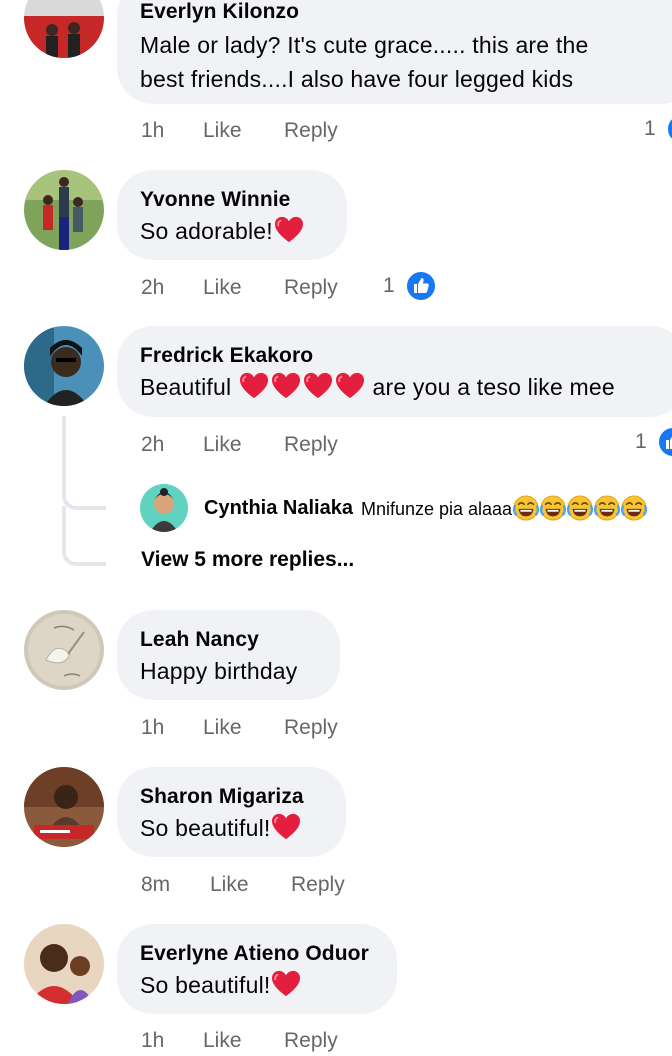  I want to click on commenter-name: Yvonne Winnie, so click(231, 200).